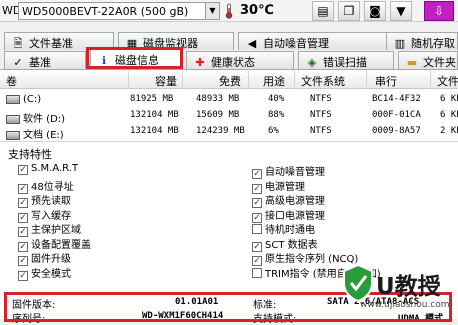 Image resolution: width=458 pixels, height=325 pixels. What do you see at coordinates (290, 230) in the screenshot?
I see `feature-label: 待机时通电` at bounding box center [290, 230].